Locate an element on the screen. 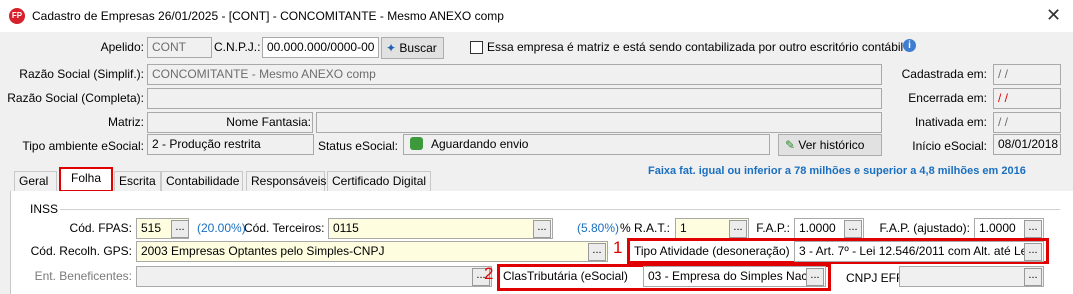  annotation-1: 1 is located at coordinates (618, 247).